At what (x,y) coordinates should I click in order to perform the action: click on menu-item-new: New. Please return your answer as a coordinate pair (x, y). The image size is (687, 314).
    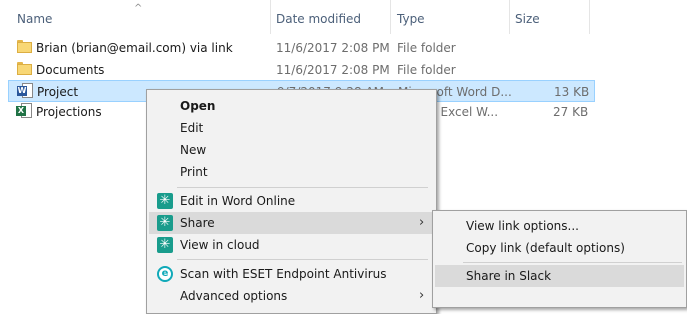
    Looking at the image, I should click on (291, 150).